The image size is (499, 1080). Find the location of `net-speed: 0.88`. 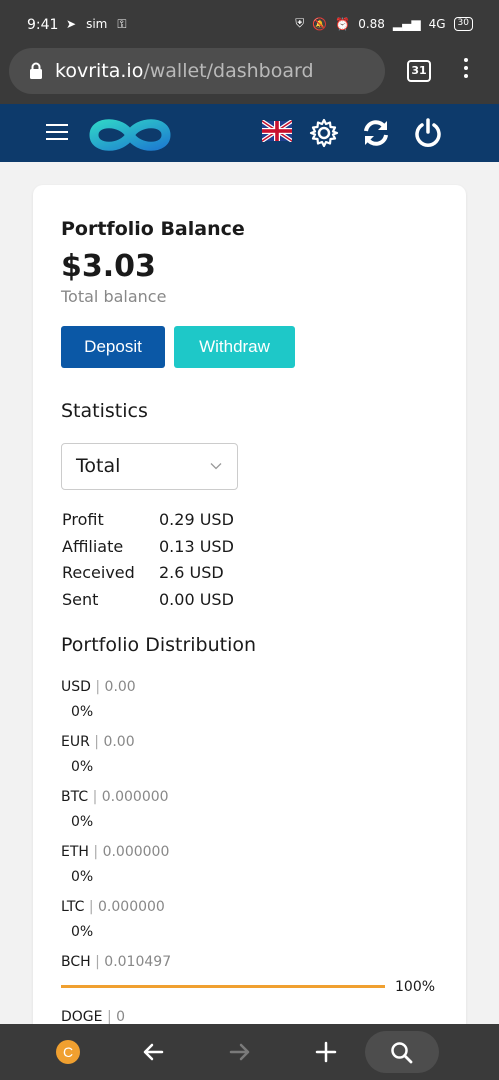

net-speed: 0.88 is located at coordinates (371, 23).